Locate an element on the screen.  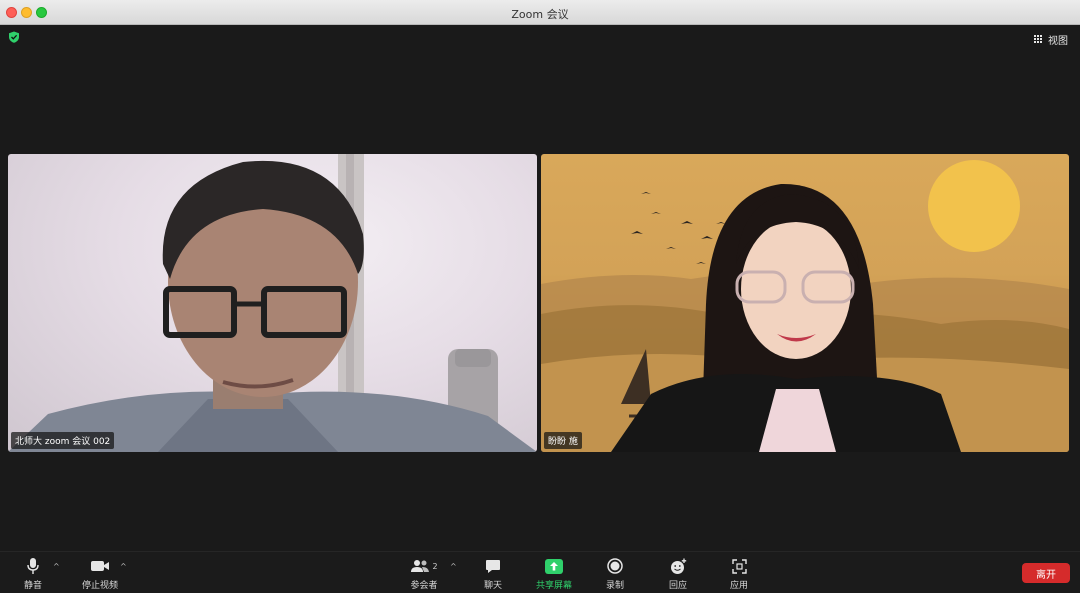
window-titlebar: Zoom 会议 is located at coordinates (540, 12).